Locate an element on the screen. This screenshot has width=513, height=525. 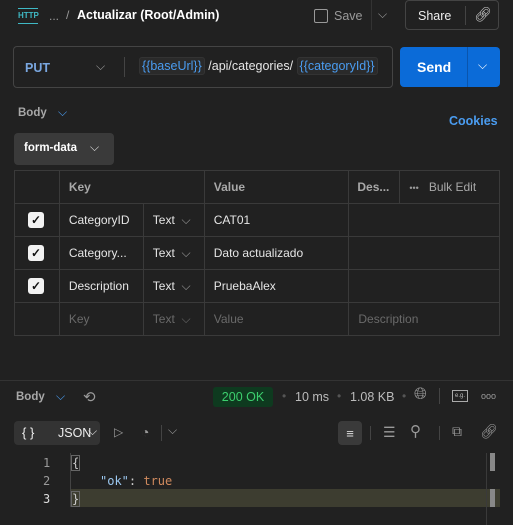
response-time: 10 ms is located at coordinates (312, 397).